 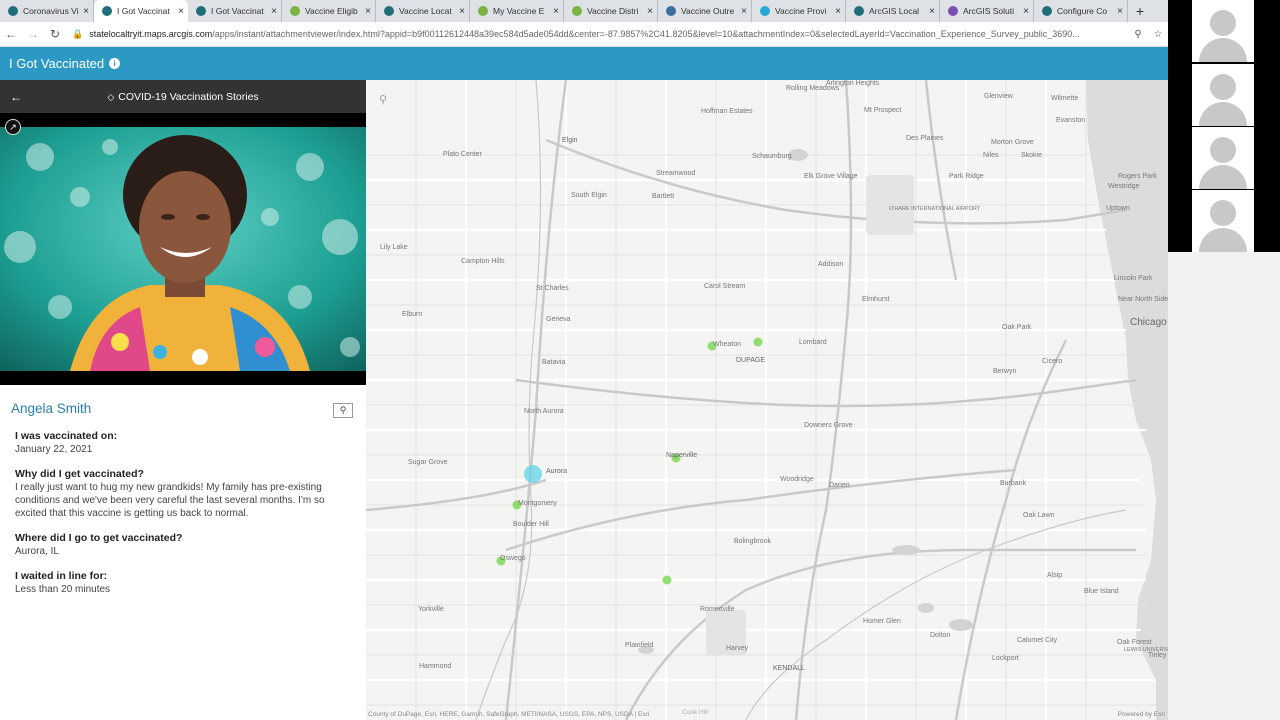 I want to click on place-label: Naperville, so click(x=681, y=455).